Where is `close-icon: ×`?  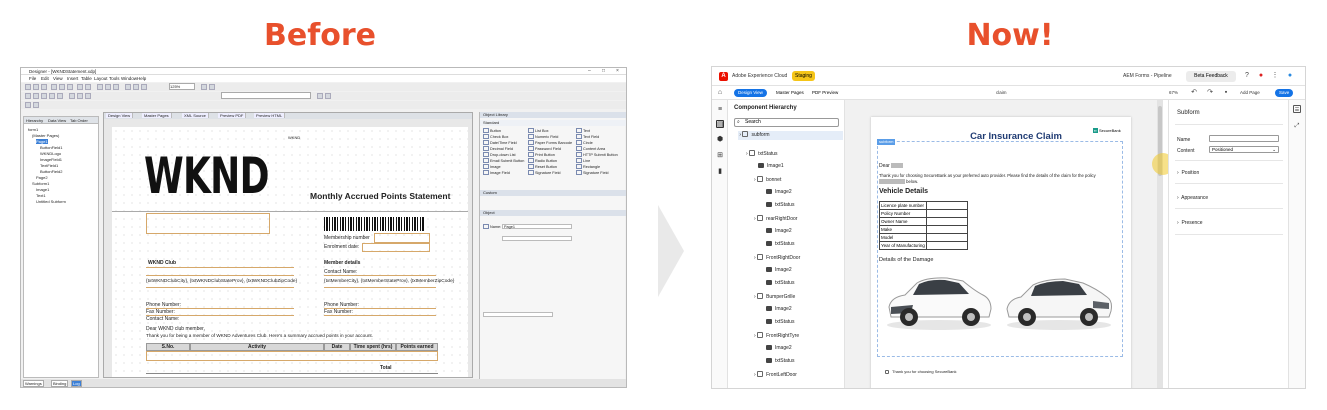 close-icon: × is located at coordinates (617, 71).